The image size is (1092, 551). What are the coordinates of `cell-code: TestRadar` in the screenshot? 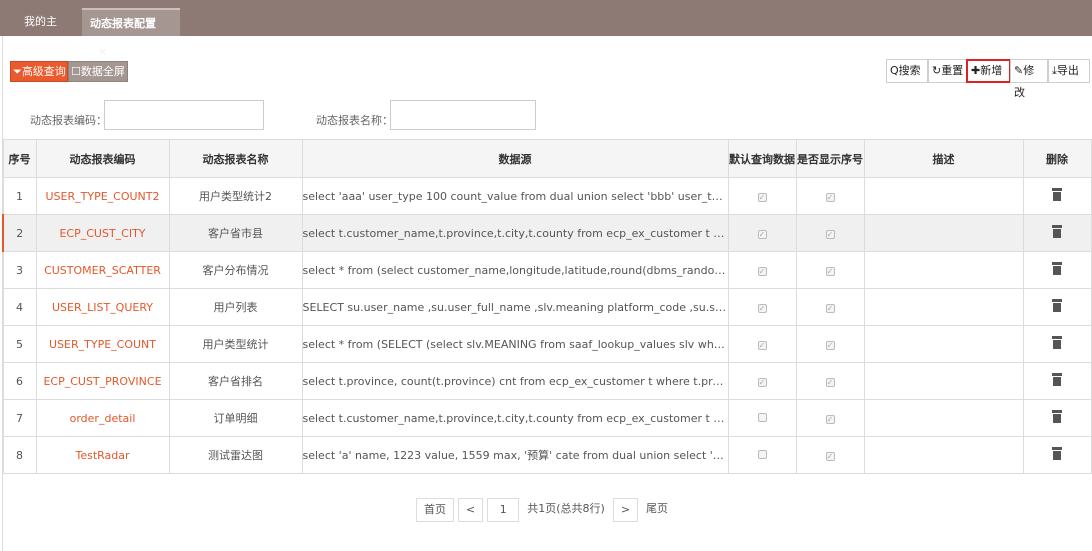 It's located at (102, 455).